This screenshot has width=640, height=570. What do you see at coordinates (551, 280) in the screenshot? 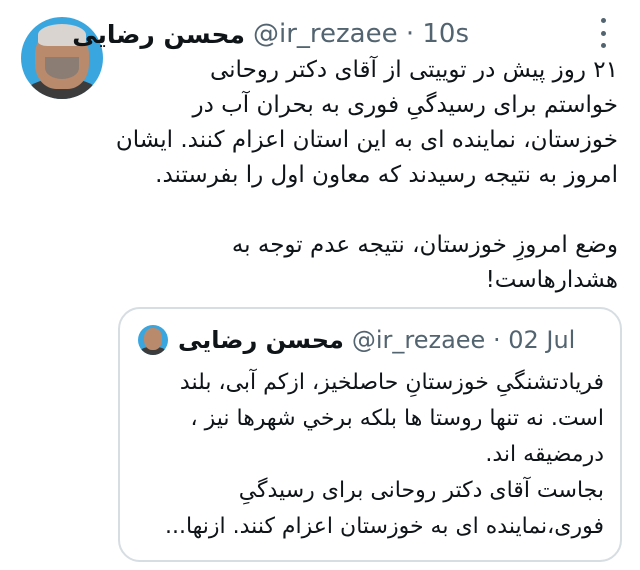
I see `tweet-line: هشدارهاست!` at bounding box center [551, 280].